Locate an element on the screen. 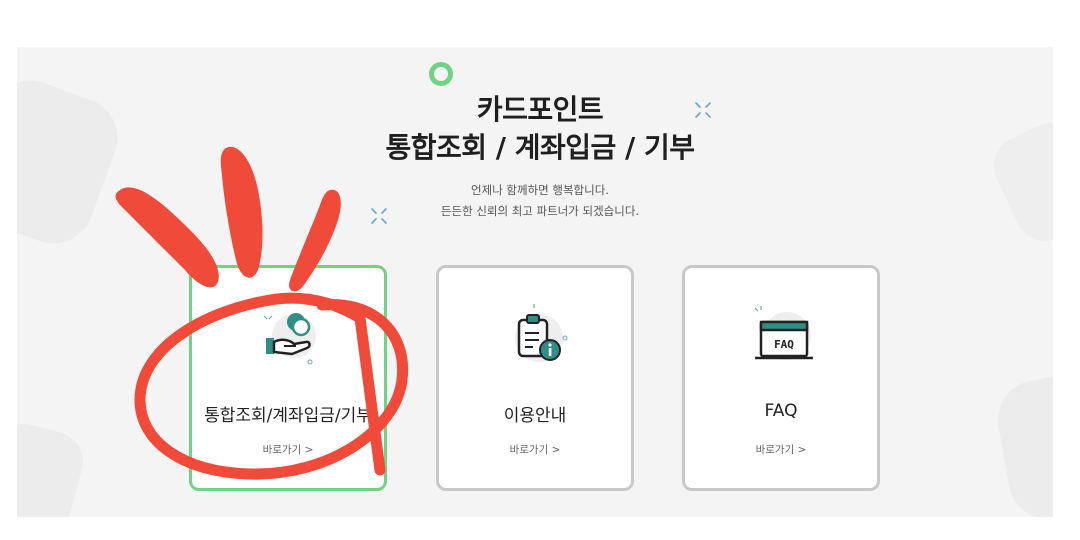  card-usage-guide: 이용안내 바로가기 > is located at coordinates (535, 378).